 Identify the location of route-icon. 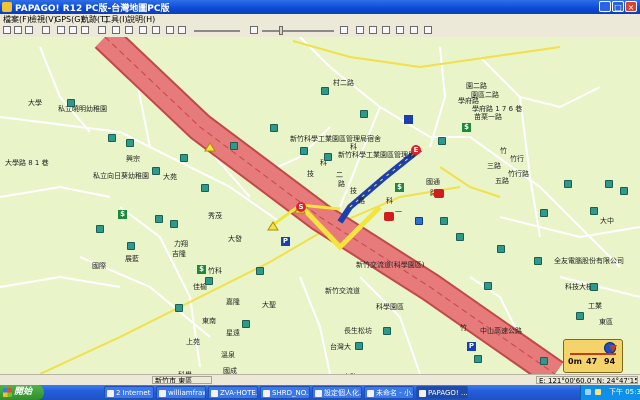
(102, 30).